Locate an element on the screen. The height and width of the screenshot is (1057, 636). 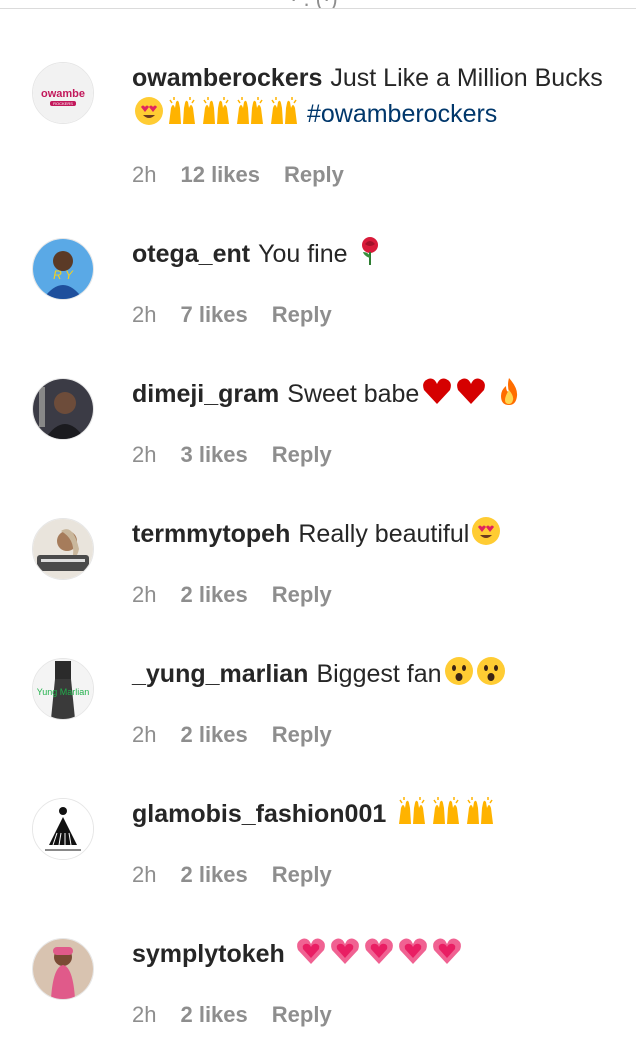
avatar: owambe ROCKERS is located at coordinates (63, 93).